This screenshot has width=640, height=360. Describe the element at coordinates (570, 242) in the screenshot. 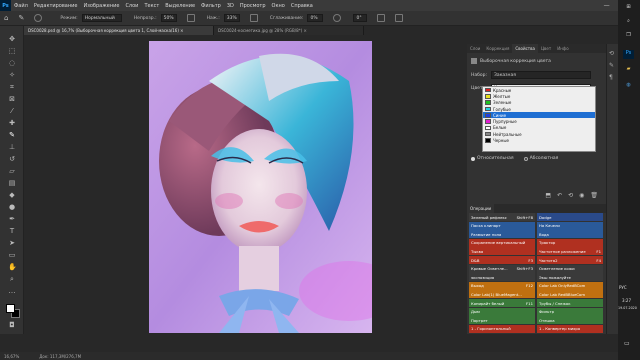

I see `action-button-right: Трактор` at that location.